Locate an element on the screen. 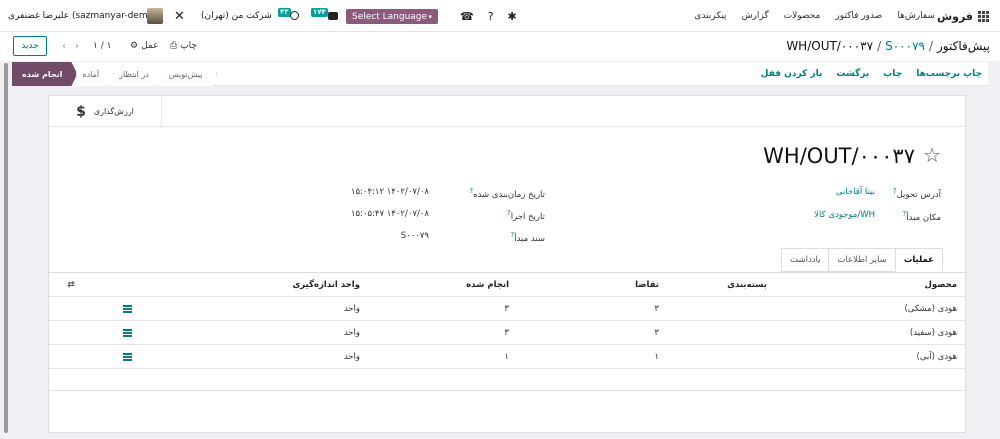 The height and width of the screenshot is (439, 1000). breadcrumb-parent: پیش‌فاکتور is located at coordinates (963, 46).